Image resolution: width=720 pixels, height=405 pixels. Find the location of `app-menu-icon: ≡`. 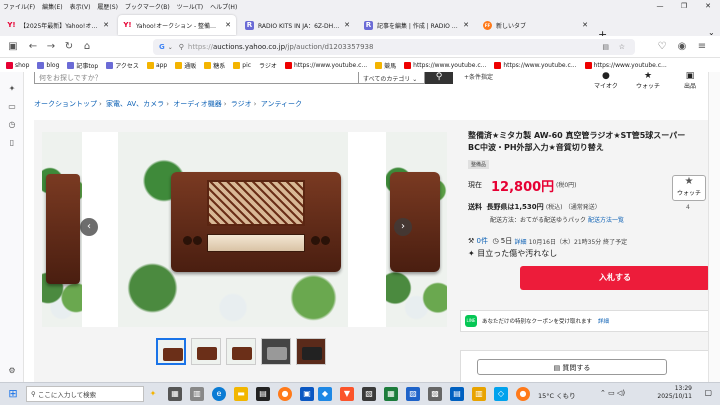

app-menu-icon: ≡ is located at coordinates (702, 47).